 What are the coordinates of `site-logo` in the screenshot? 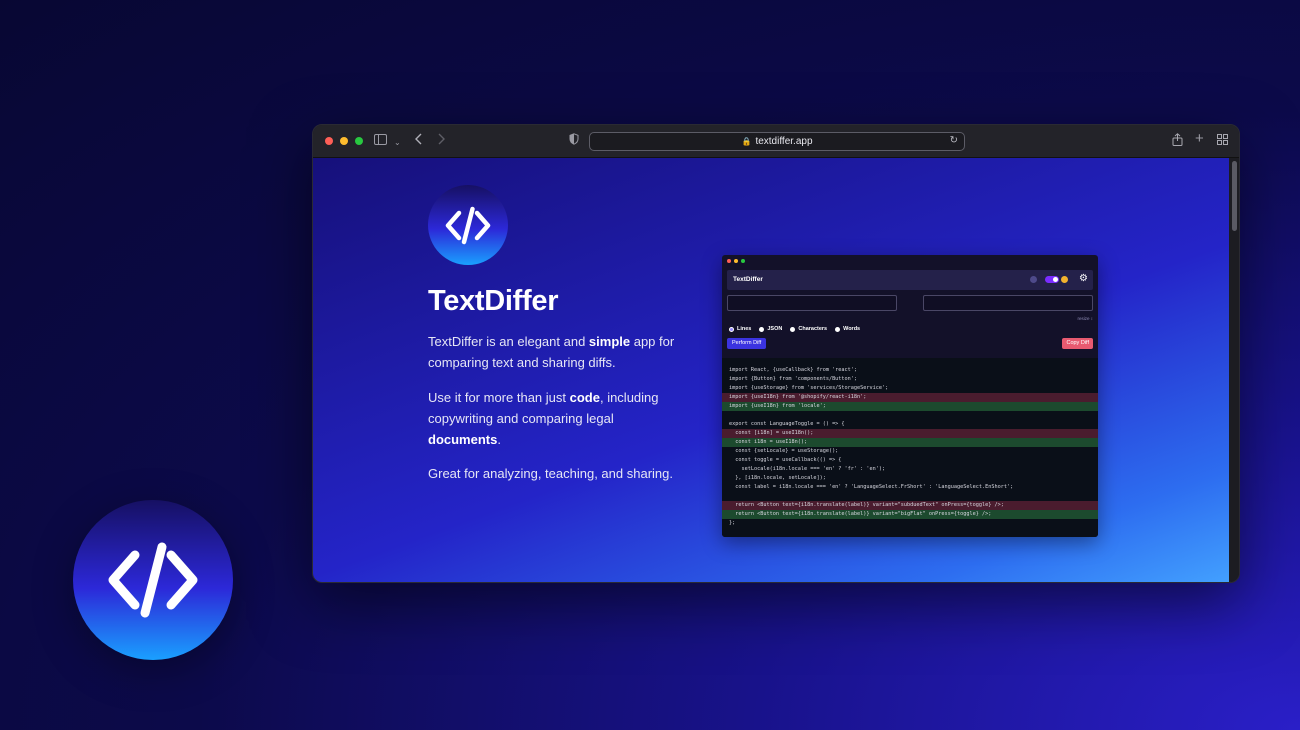 It's located at (468, 225).